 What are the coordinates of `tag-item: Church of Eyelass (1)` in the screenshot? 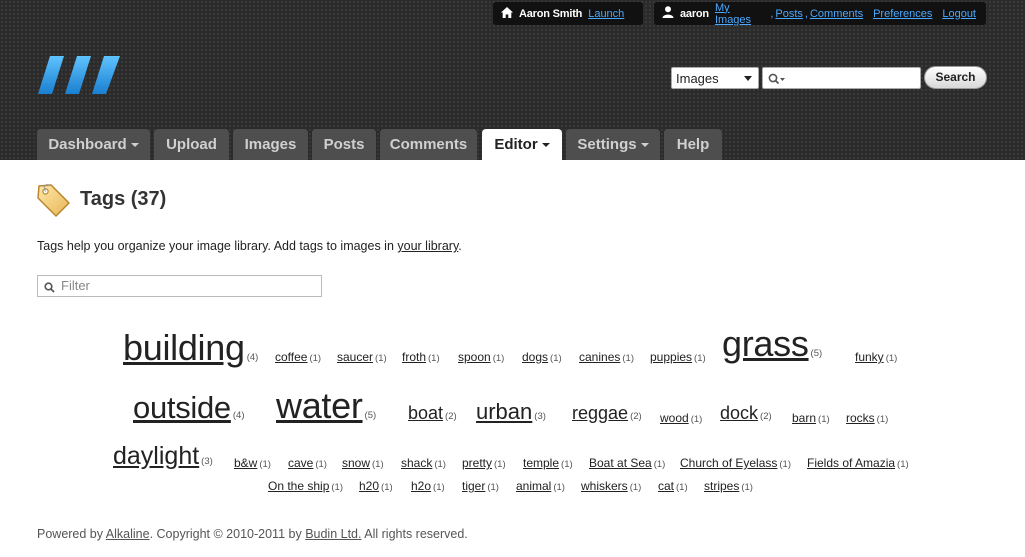 It's located at (735, 463).